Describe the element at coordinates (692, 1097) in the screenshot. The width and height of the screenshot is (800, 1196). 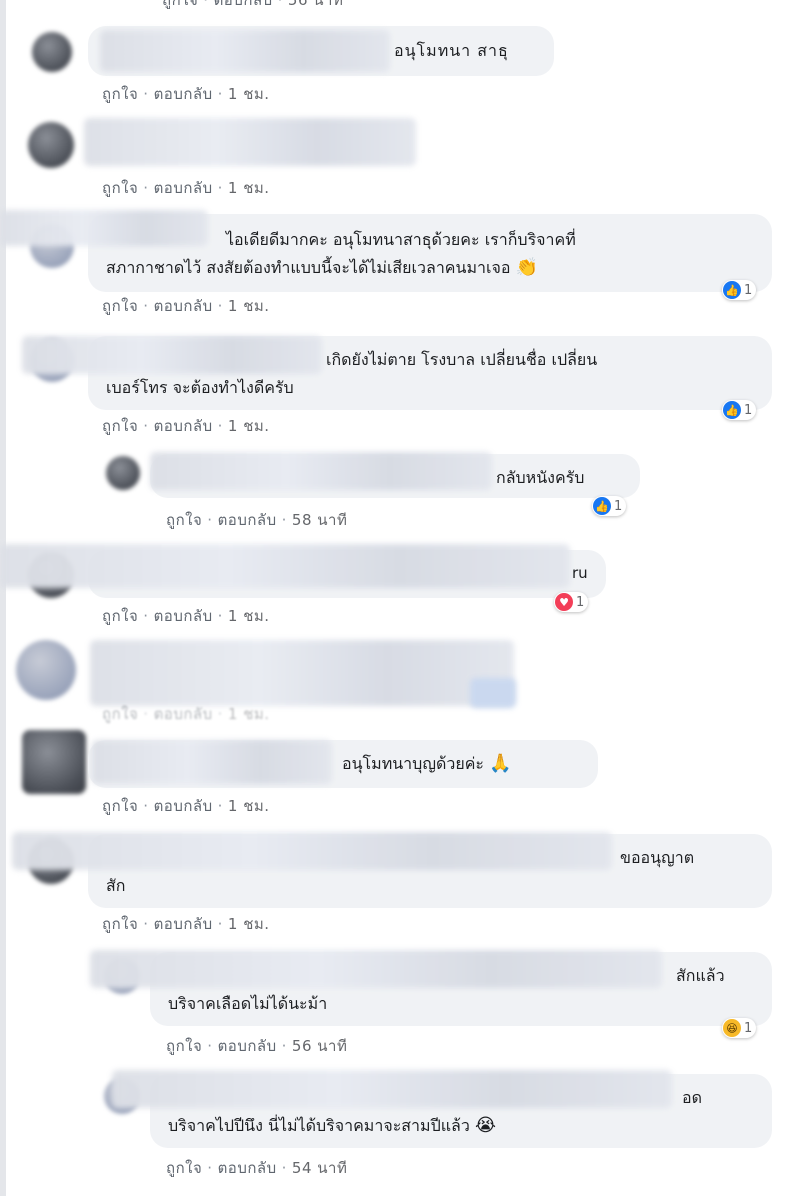
I see `comment-text-line-1: อด` at that location.